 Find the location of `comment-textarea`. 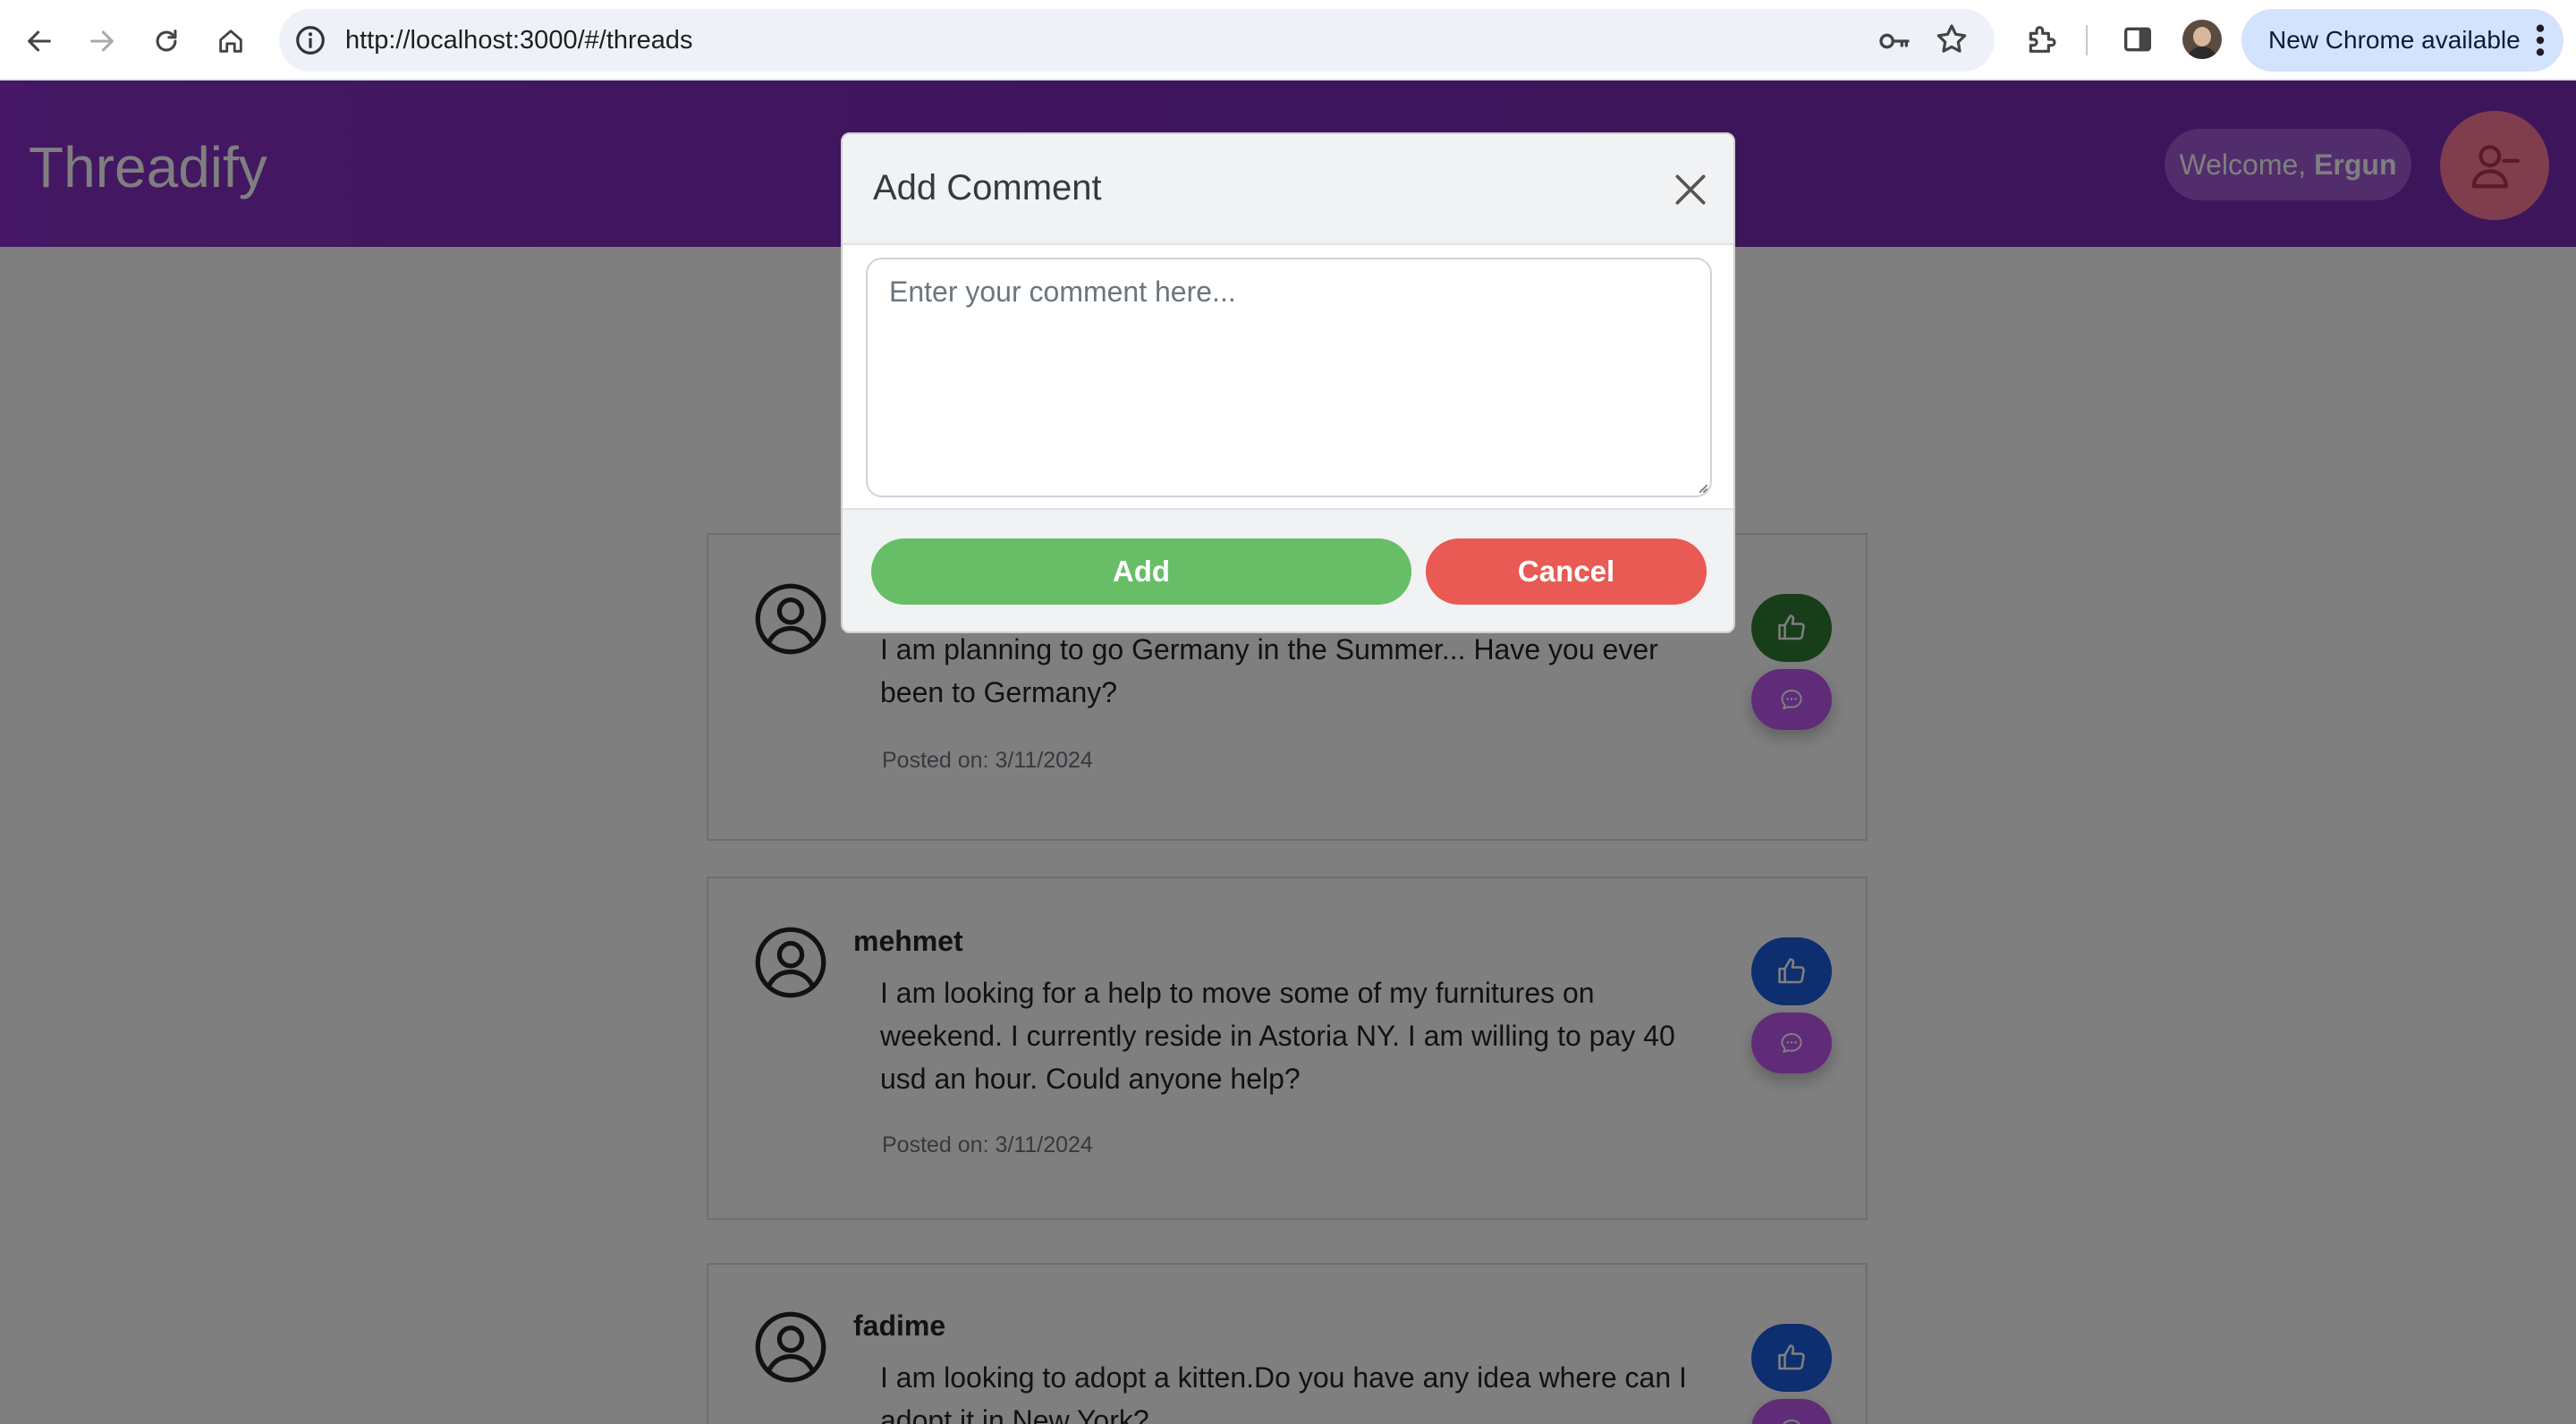

comment-textarea is located at coordinates (1289, 377).